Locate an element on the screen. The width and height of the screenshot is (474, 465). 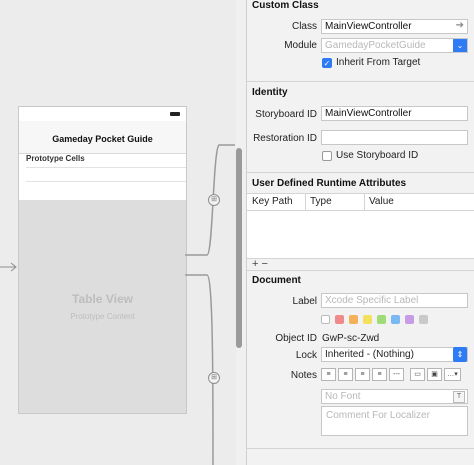
comment-field: Comment For Localizer is located at coordinates (394, 421).